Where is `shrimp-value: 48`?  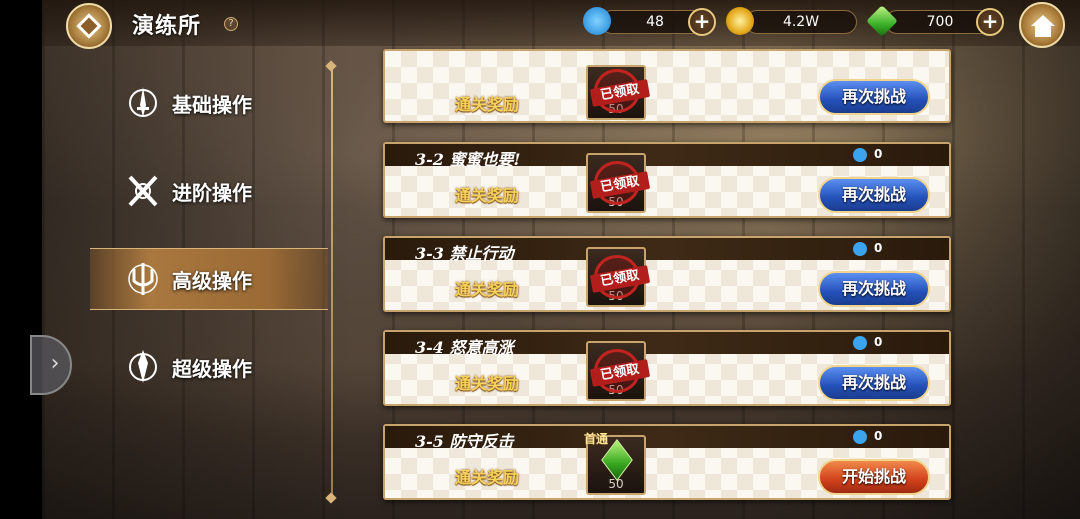 shrimp-value: 48 is located at coordinates (655, 22).